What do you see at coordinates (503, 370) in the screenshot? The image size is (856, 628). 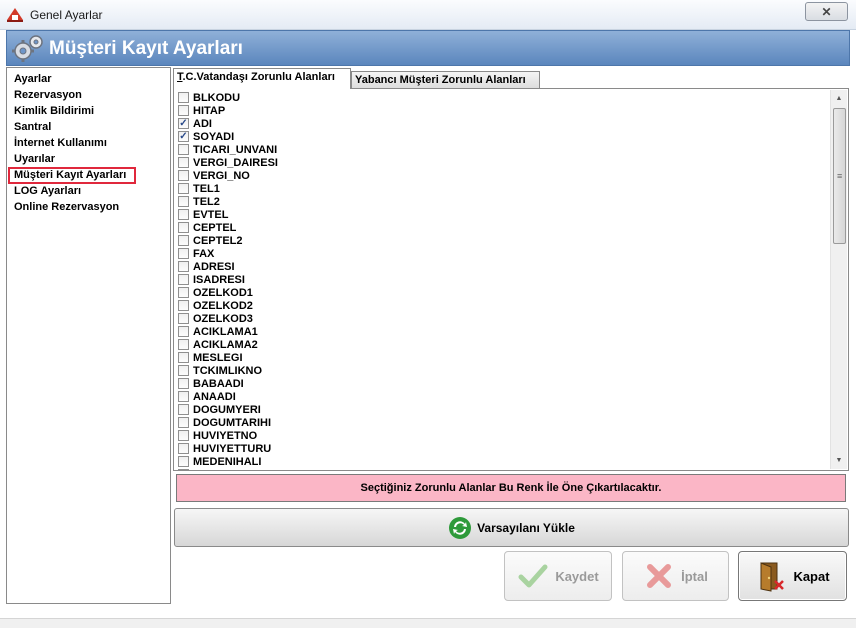 I see `field-checkbox-row: TCKIMLIKNO` at bounding box center [503, 370].